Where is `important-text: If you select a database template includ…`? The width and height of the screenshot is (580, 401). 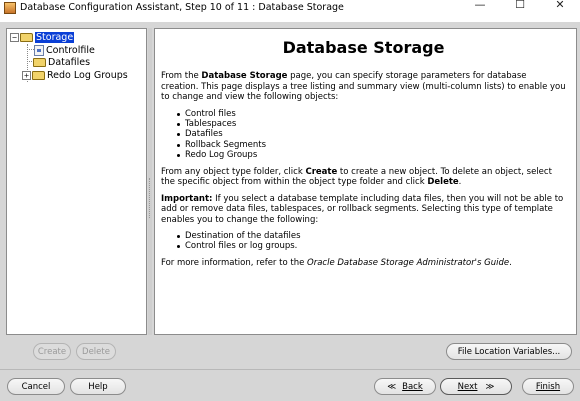 important-text: If you select a database template includ… is located at coordinates (362, 209).